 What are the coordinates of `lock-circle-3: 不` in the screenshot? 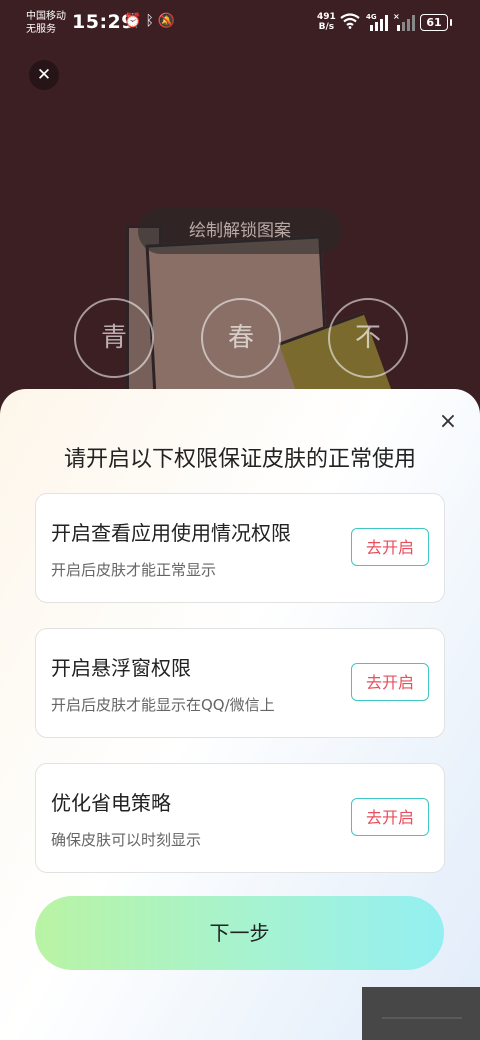 It's located at (368, 338).